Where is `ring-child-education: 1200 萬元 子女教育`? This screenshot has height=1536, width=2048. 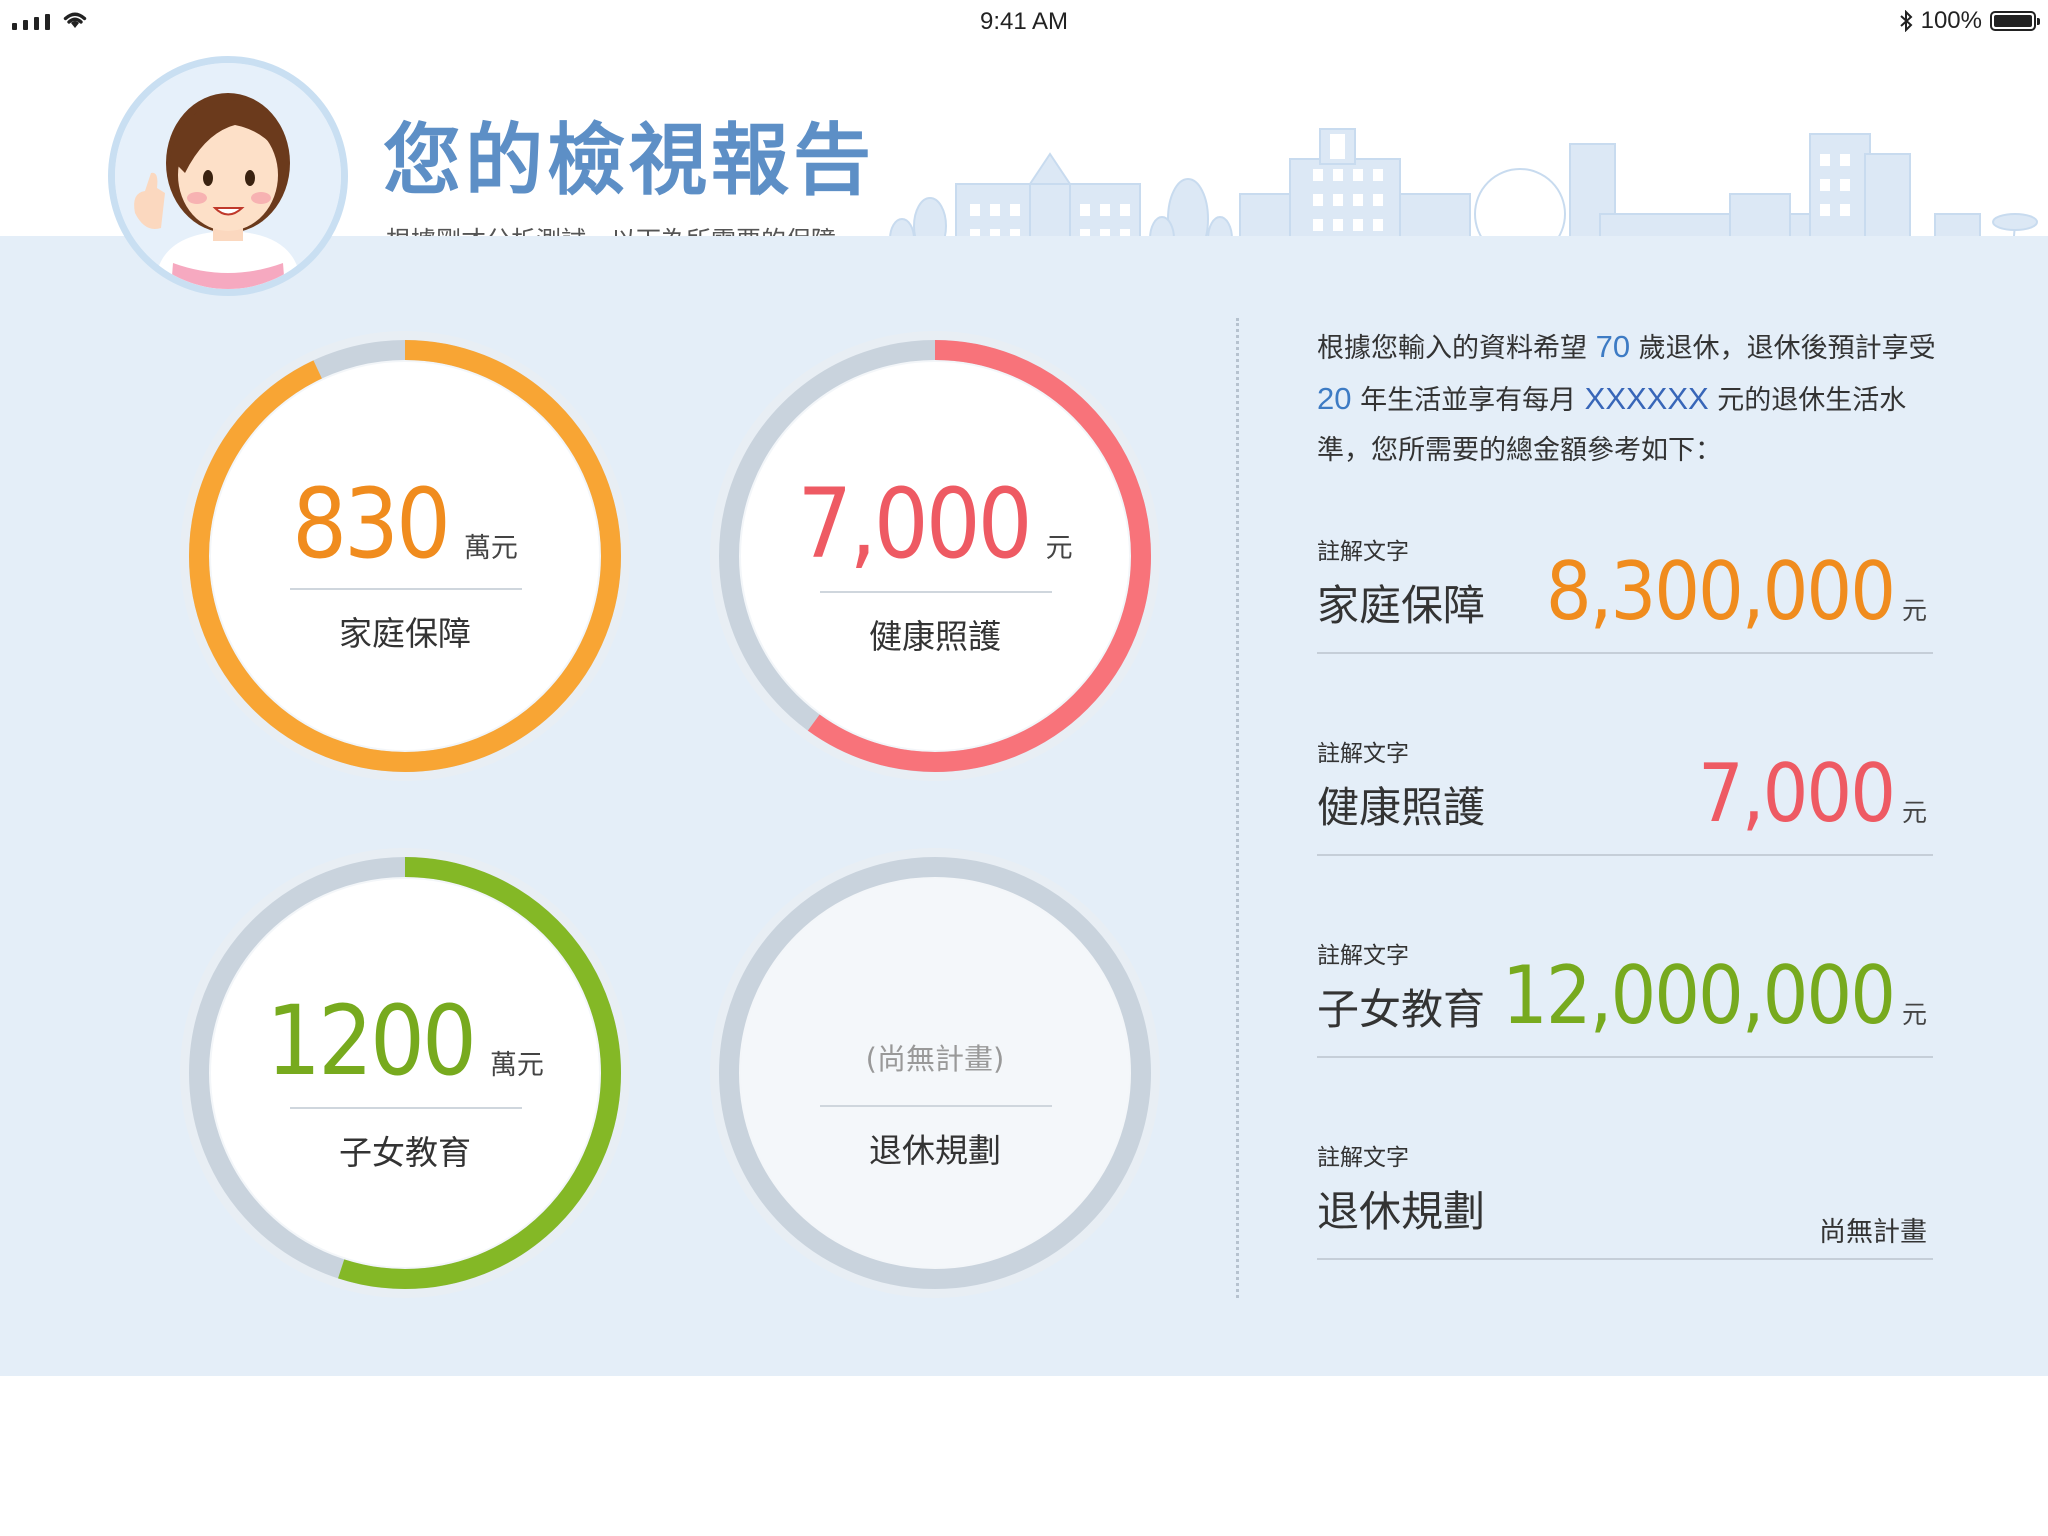
ring-child-education: 1200 萬元 子女教育 is located at coordinates (405, 1073).